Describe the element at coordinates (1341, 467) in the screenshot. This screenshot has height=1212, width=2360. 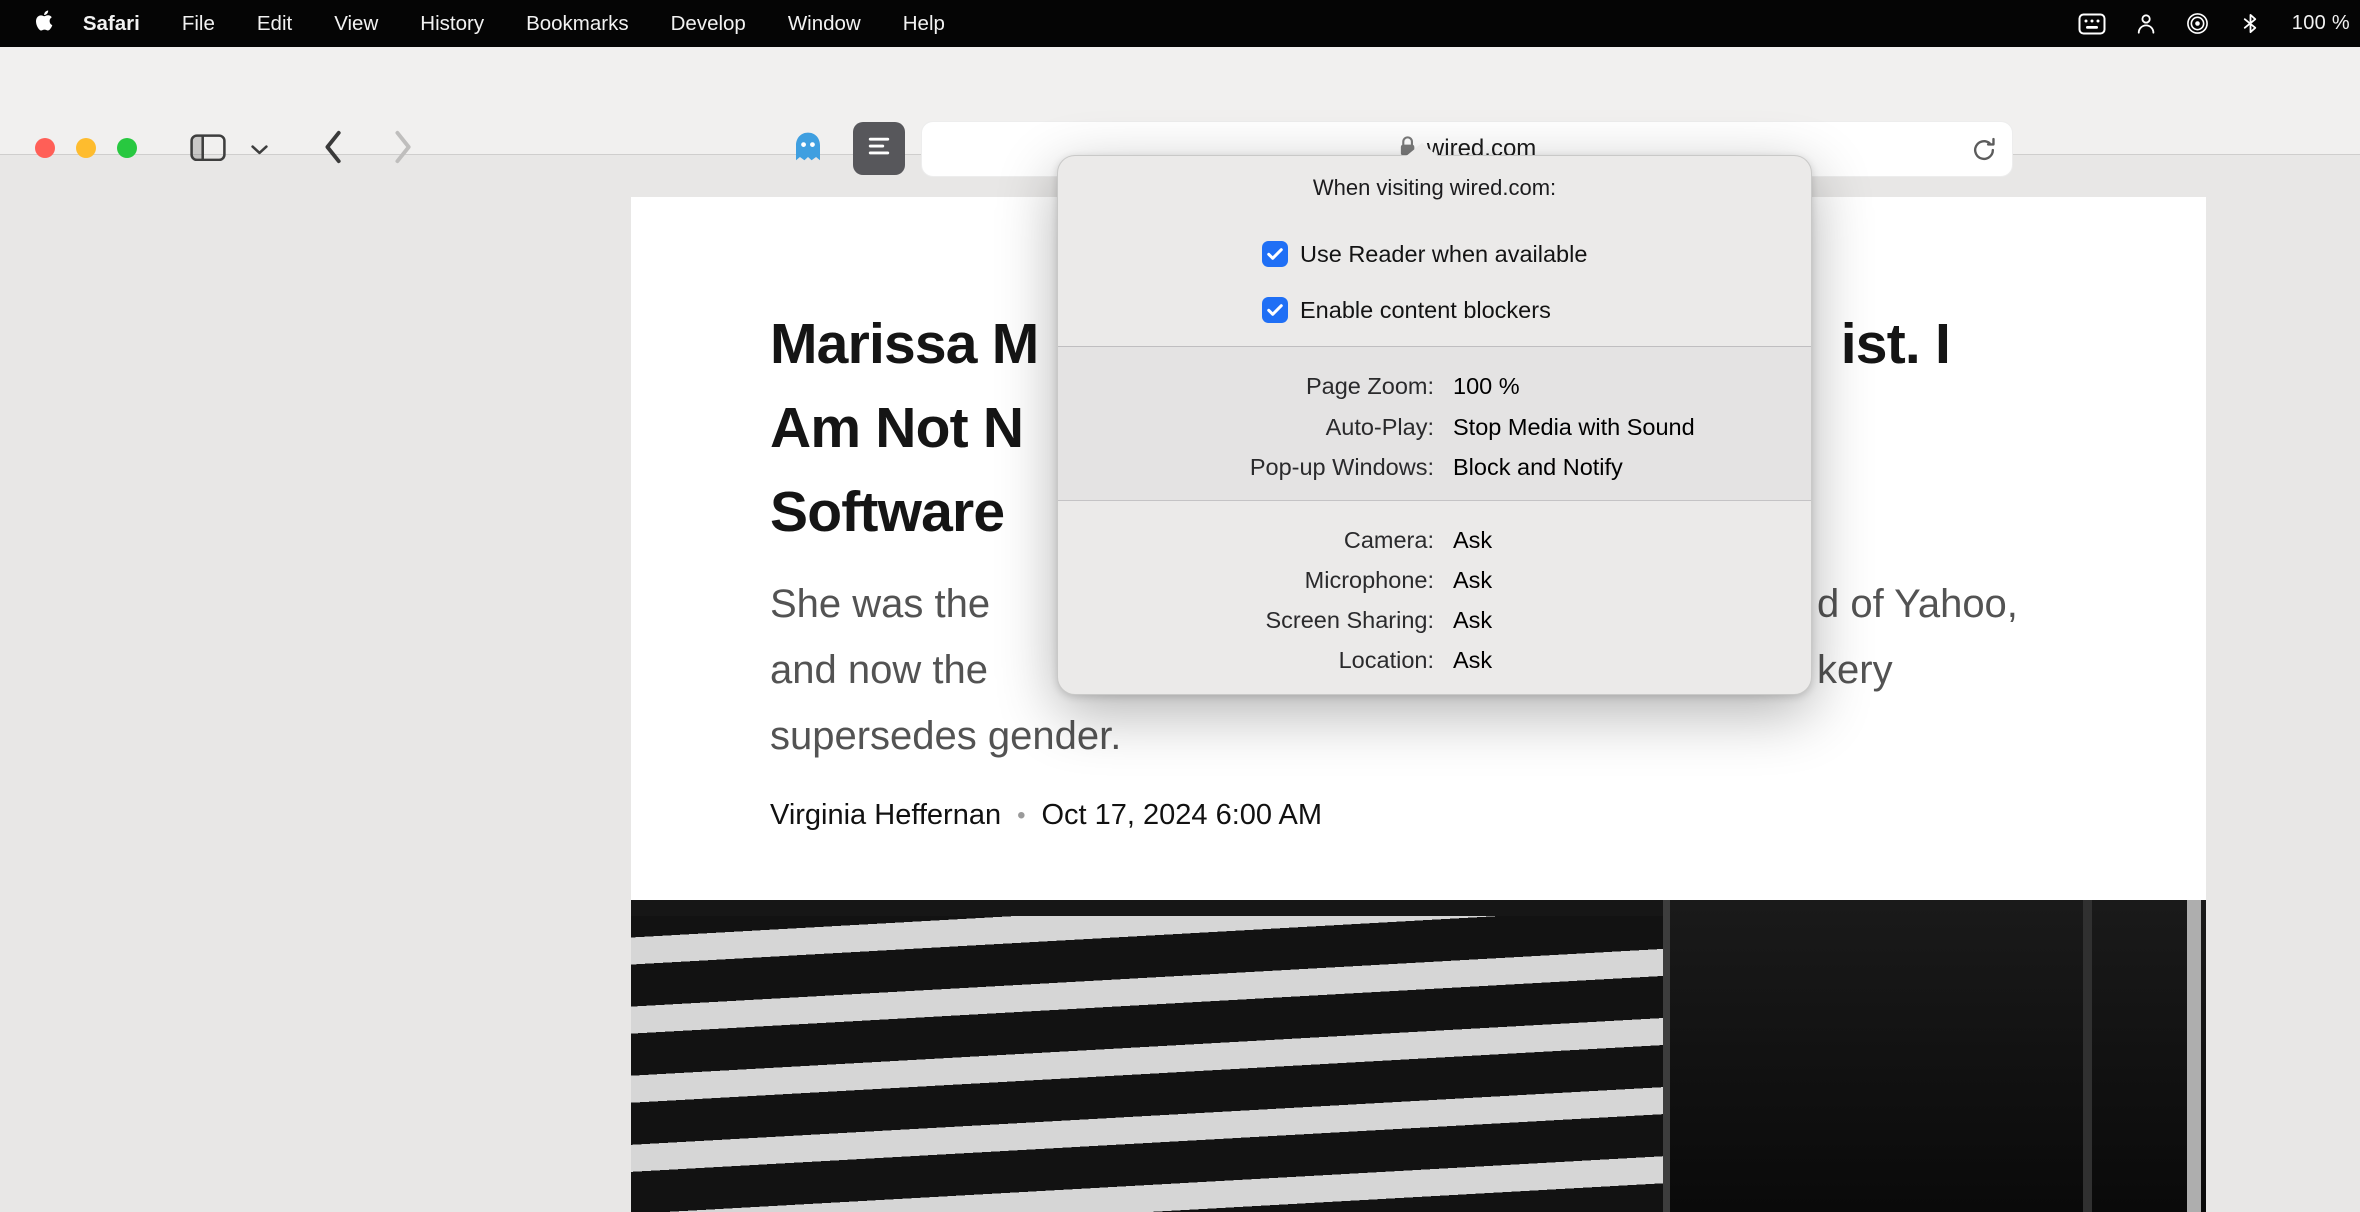
I see `setting-label: Pop-up Windows:` at that location.